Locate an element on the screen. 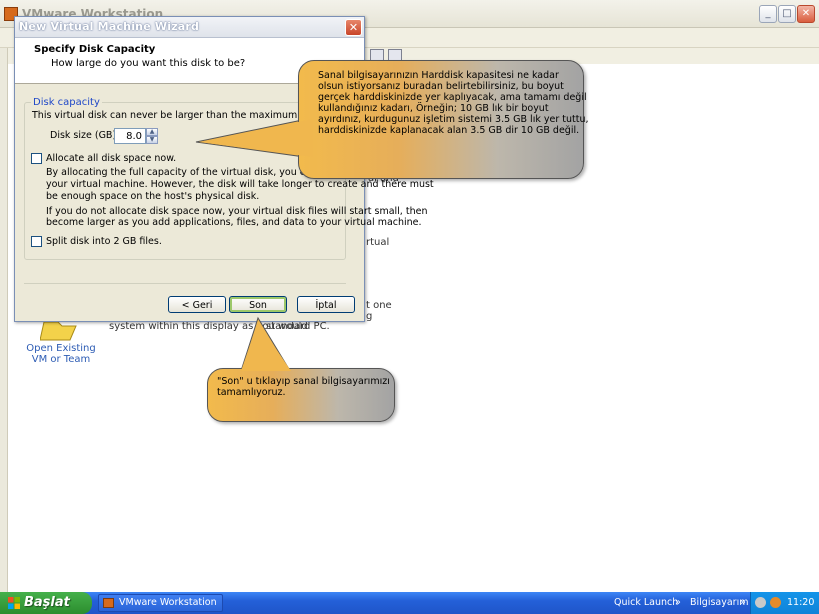 Image resolution: width=819 pixels, height=614 pixels. tray-app-icon is located at coordinates (775, 602).